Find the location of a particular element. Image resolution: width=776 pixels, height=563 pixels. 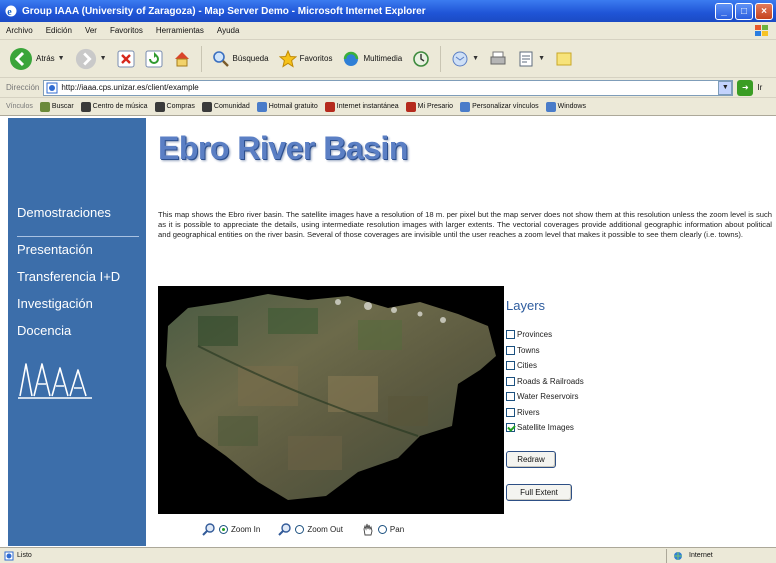

printer-icon is located at coordinates (498, 57).